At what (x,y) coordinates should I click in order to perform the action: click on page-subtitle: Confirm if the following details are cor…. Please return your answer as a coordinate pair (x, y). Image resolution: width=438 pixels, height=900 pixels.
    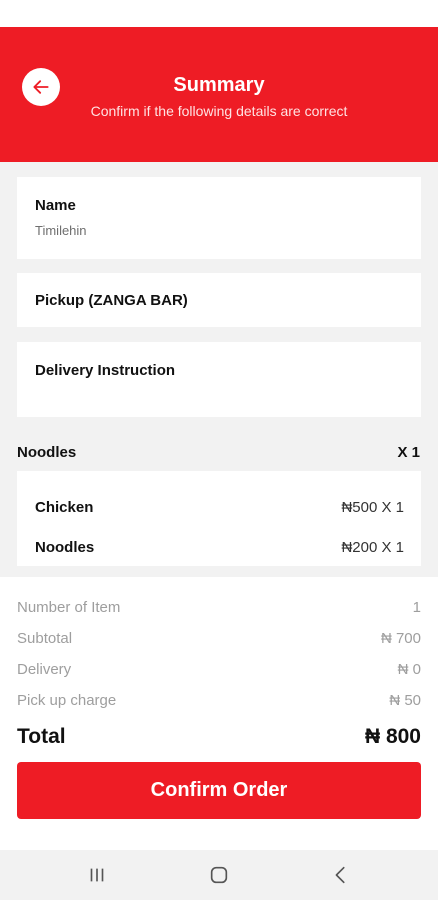
    Looking at the image, I should click on (219, 111).